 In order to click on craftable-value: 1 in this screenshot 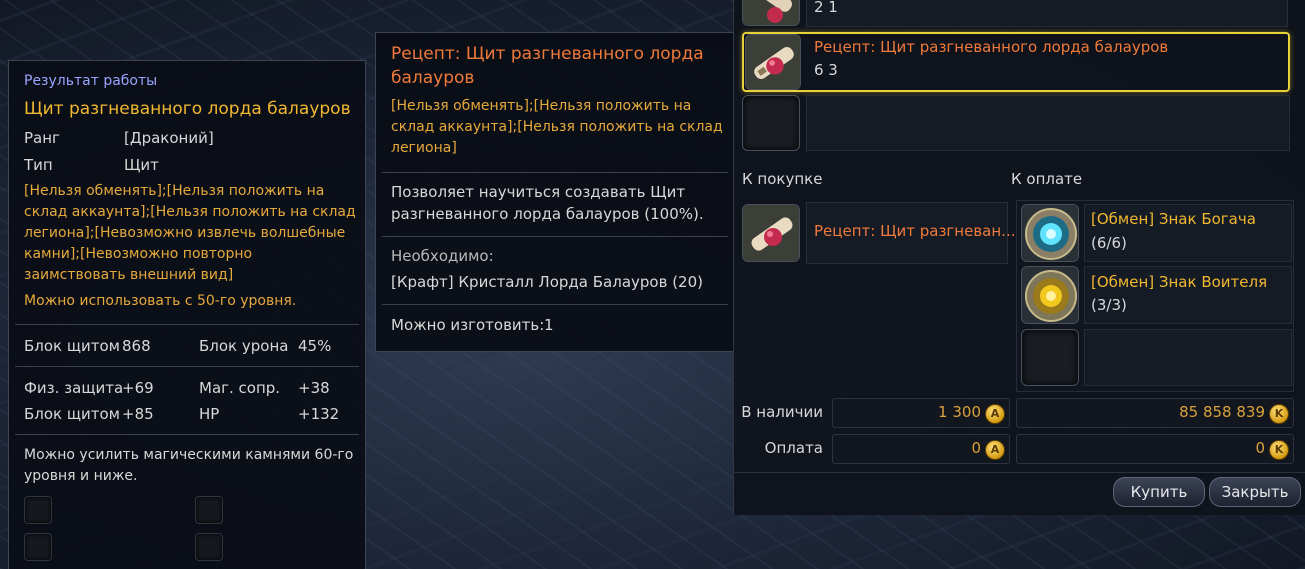, I will do `click(549, 325)`.